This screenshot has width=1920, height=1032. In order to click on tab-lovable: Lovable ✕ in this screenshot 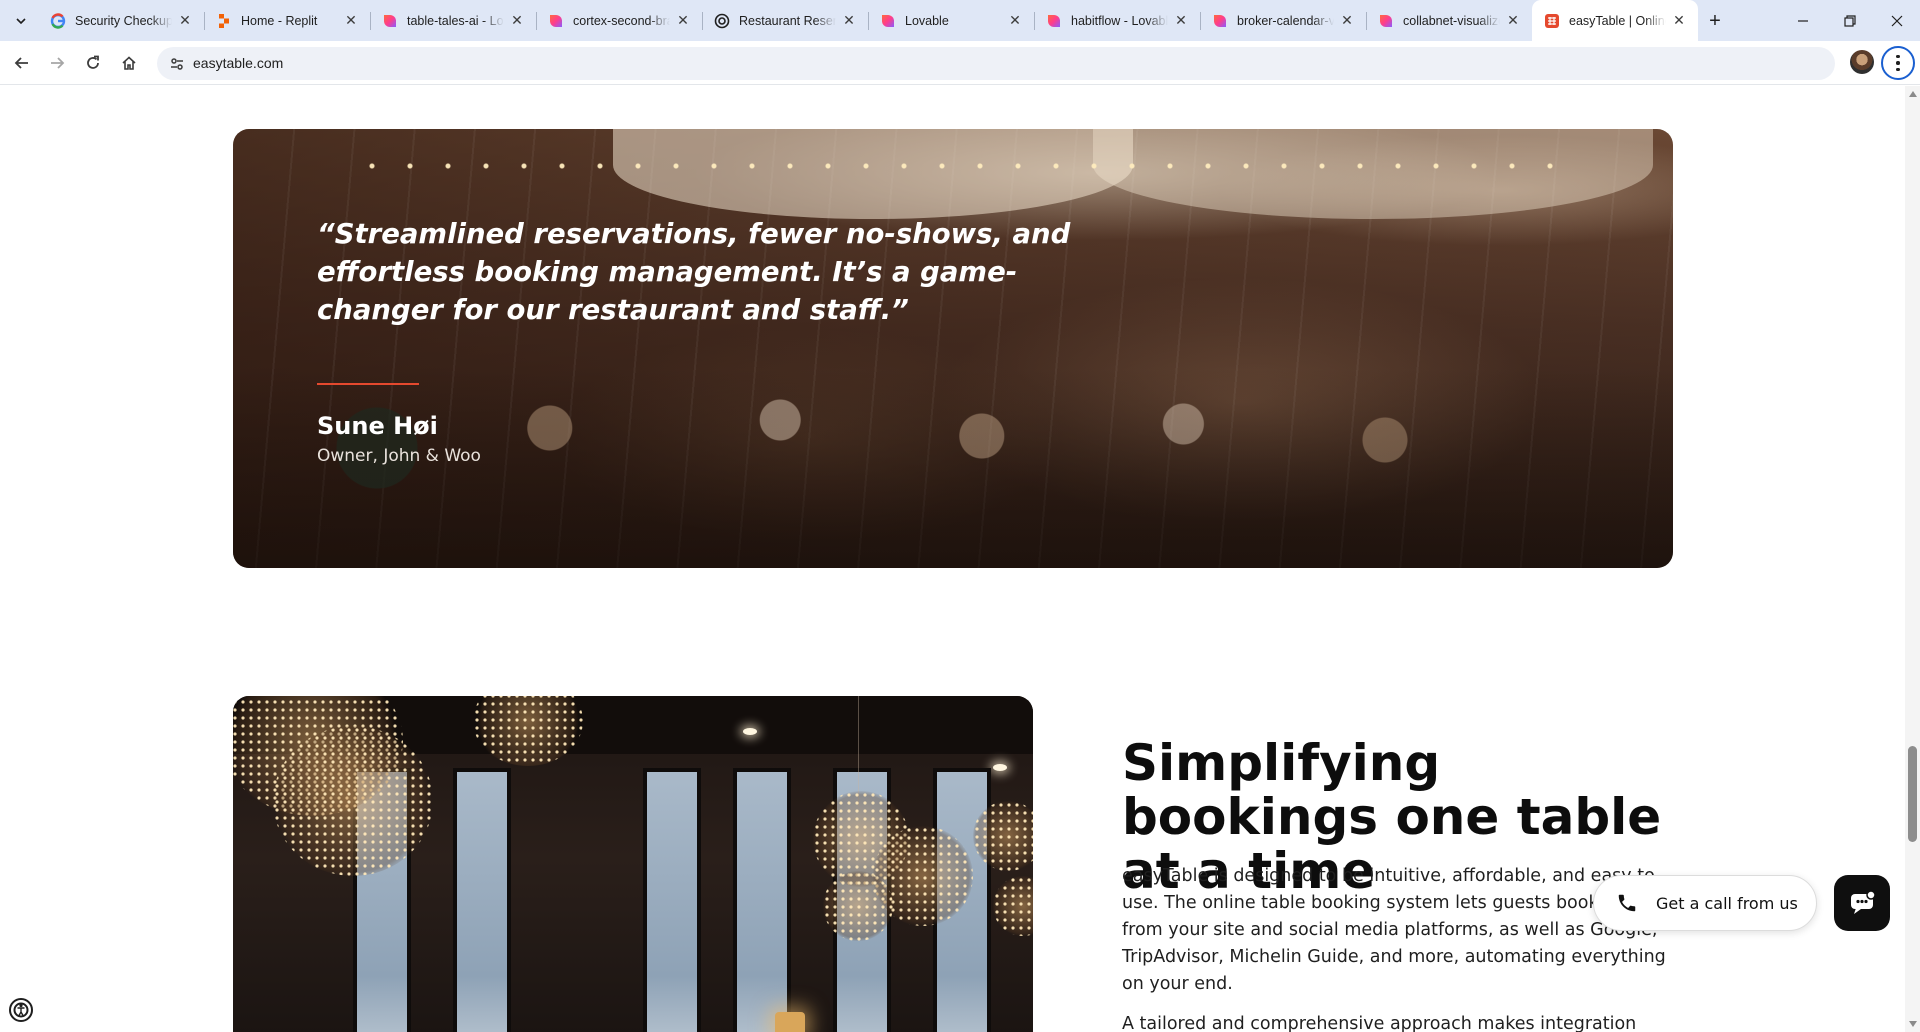, I will do `click(951, 20)`.